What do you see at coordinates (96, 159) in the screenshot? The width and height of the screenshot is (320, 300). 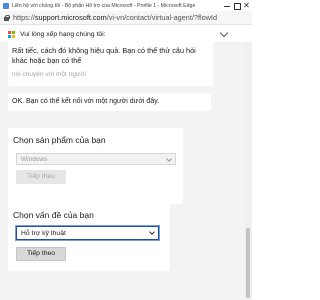 I see `product-select: Windows` at bounding box center [96, 159].